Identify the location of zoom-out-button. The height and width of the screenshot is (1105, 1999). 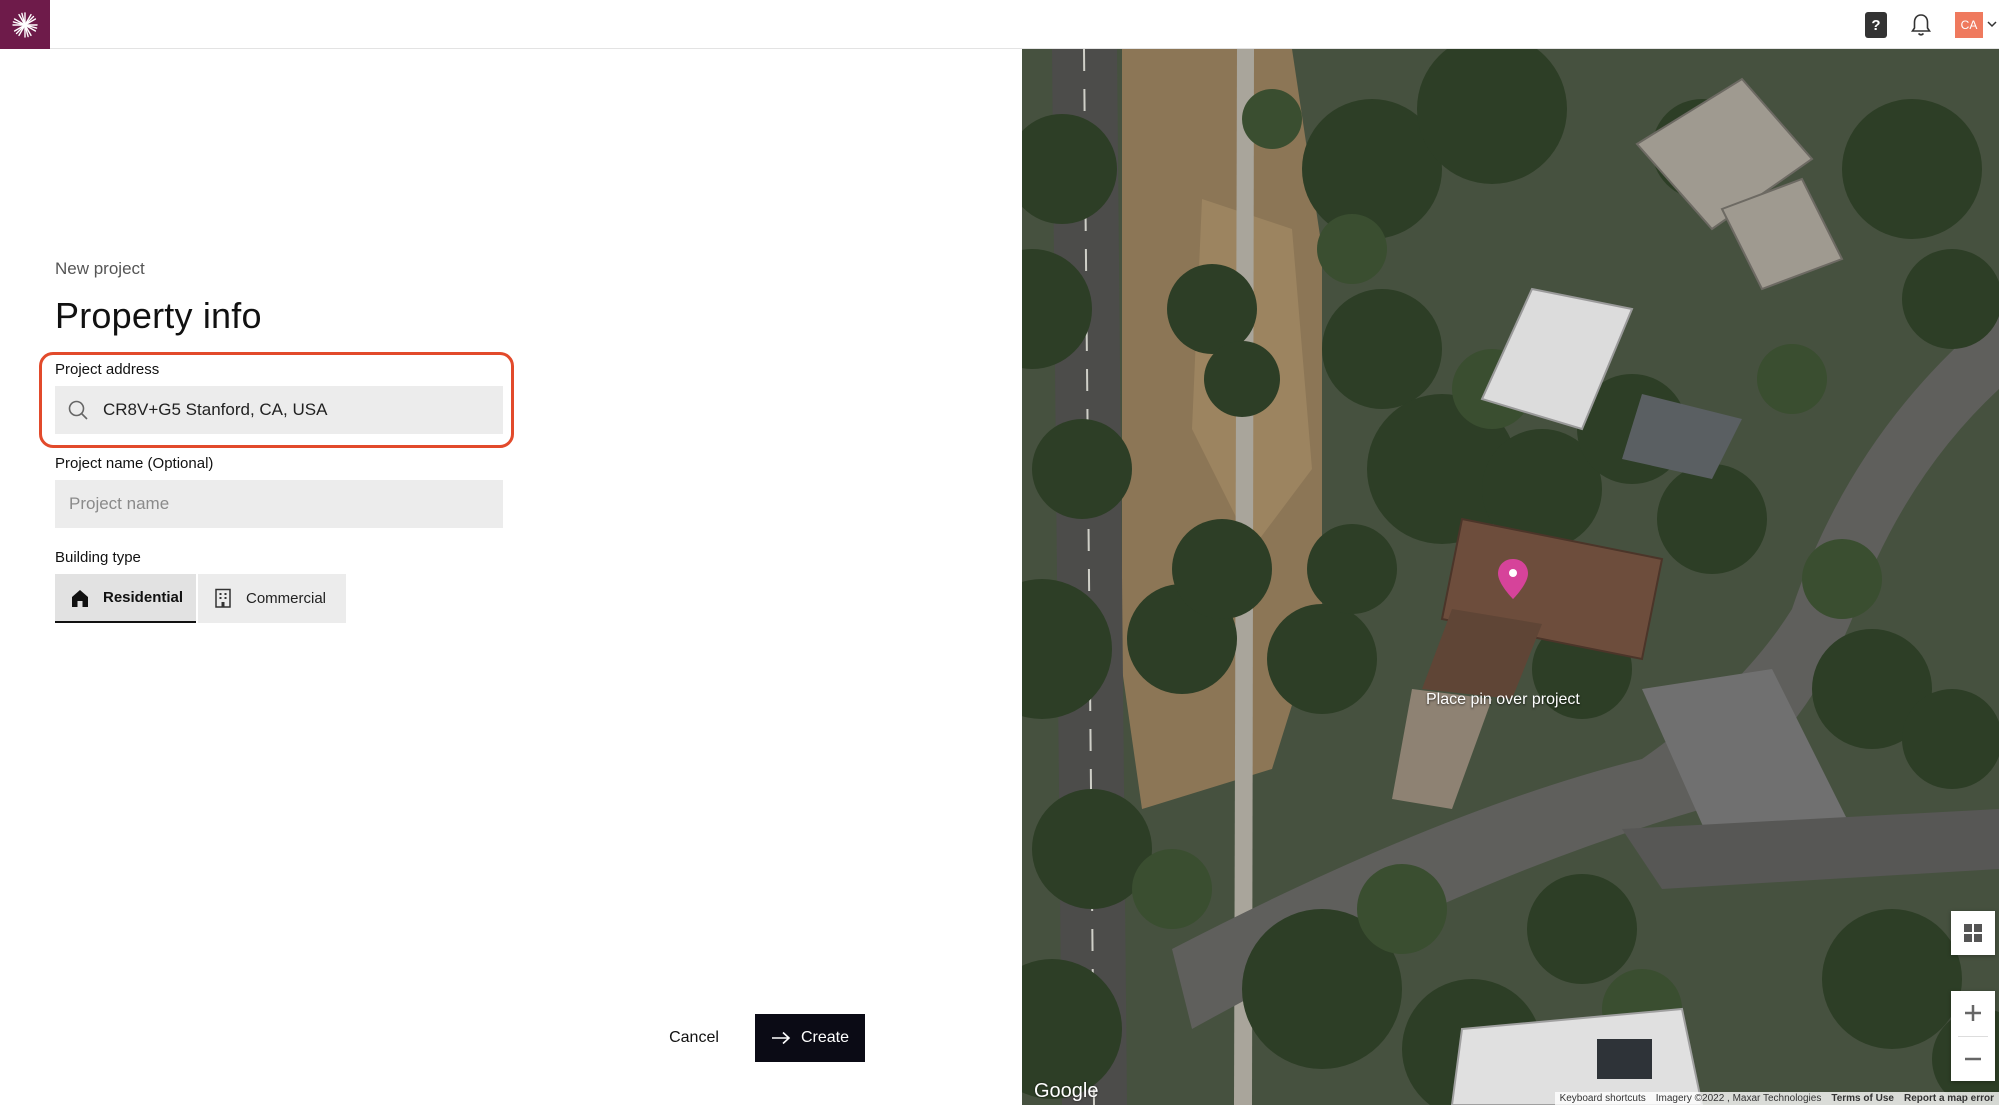
(1973, 1058).